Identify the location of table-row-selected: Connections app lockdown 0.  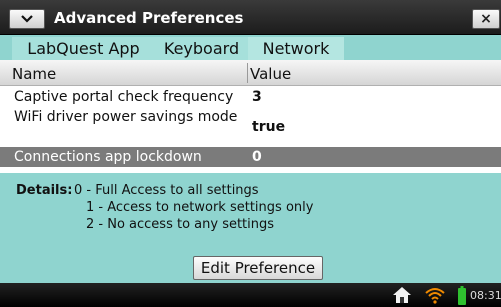
(250, 157).